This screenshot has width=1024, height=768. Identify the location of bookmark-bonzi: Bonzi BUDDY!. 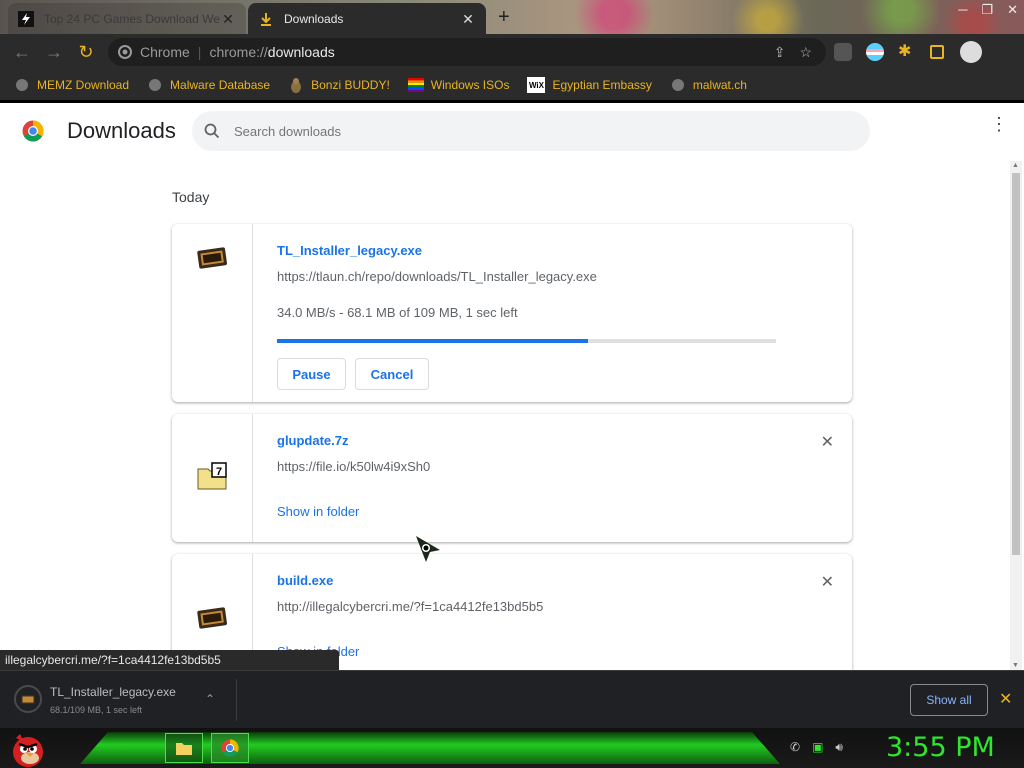
(339, 85).